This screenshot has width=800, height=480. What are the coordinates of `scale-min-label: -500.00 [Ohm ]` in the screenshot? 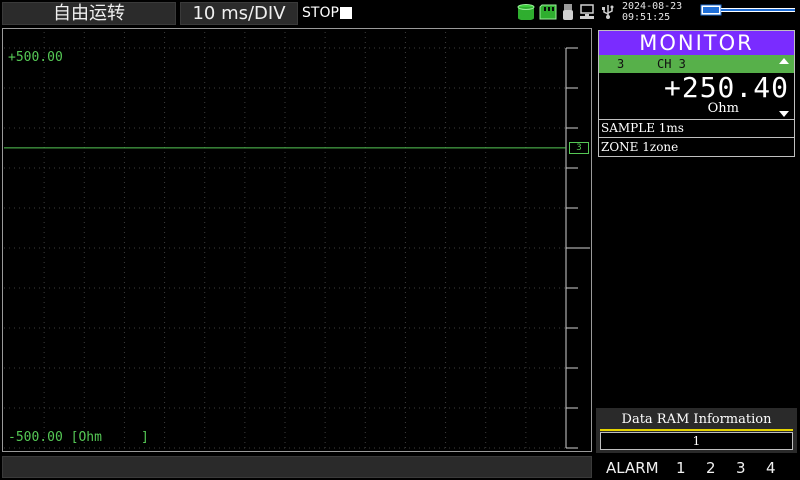 It's located at (78, 437).